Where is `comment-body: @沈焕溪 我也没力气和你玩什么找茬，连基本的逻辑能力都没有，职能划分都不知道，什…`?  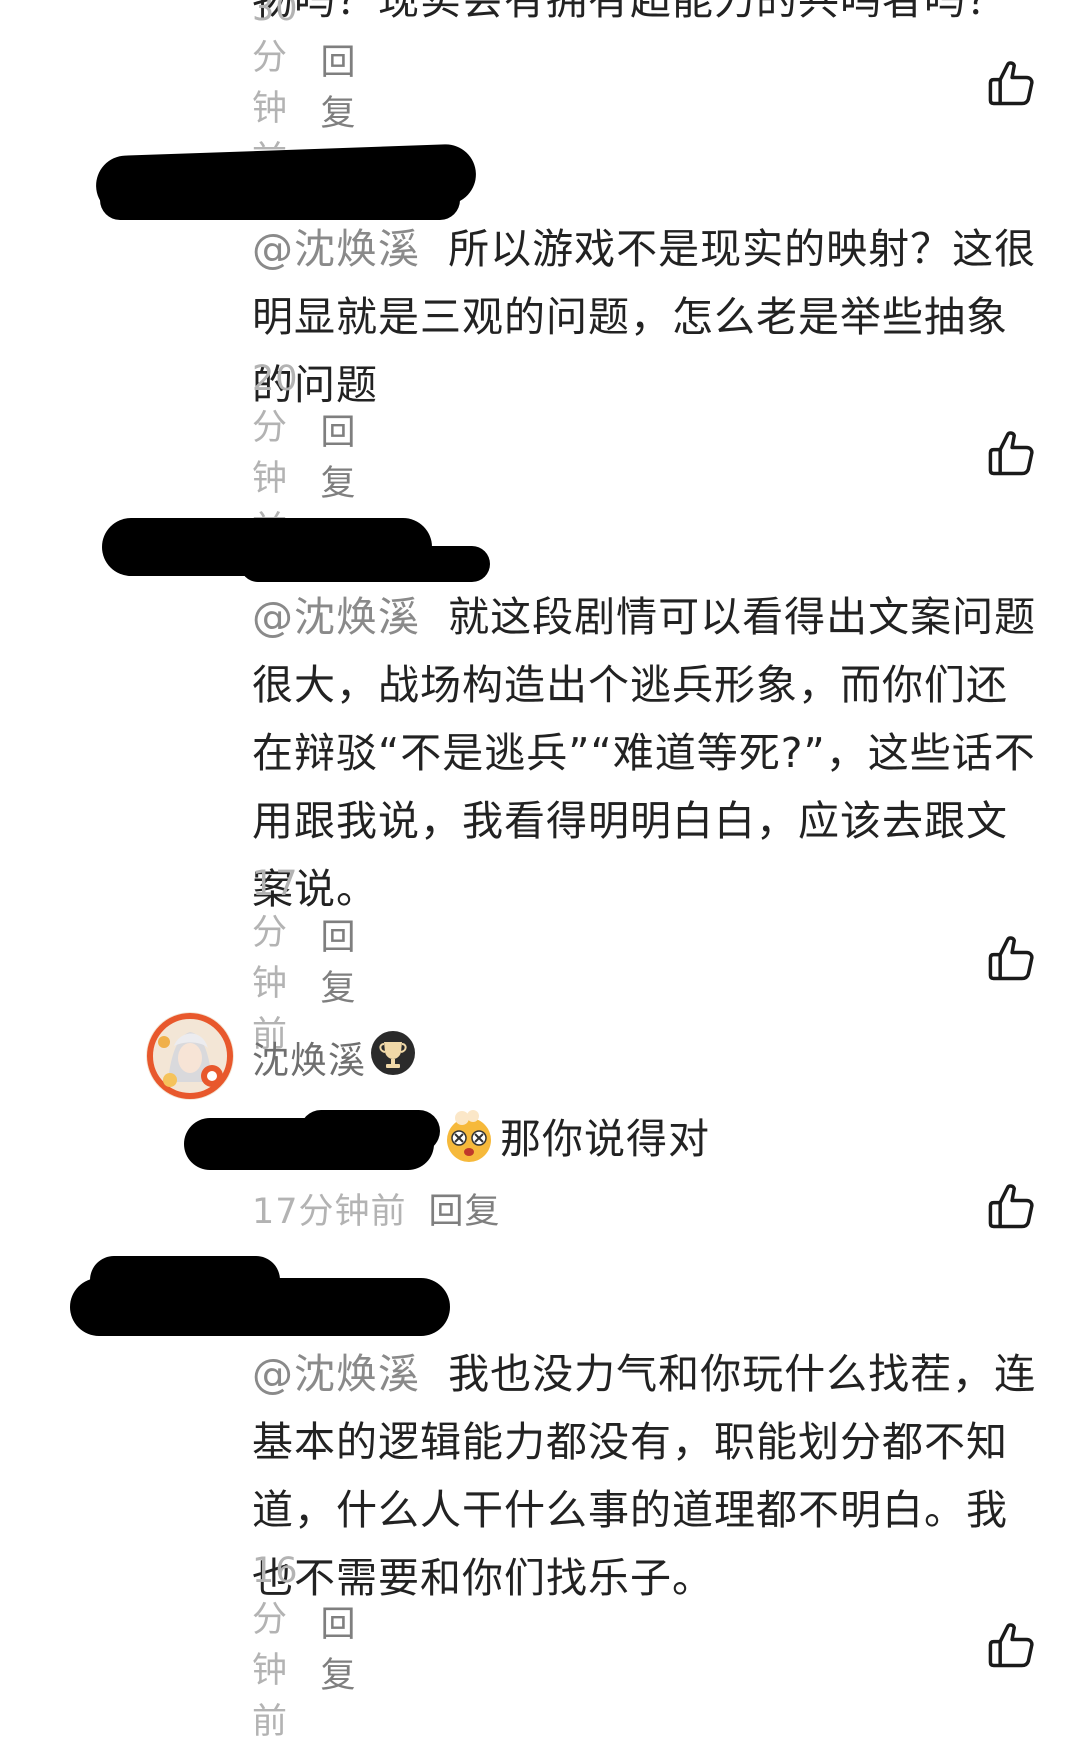 comment-body: @沈焕溪 我也没力气和你玩什么找茬，连基本的逻辑能力都没有，职能划分都不知道，什… is located at coordinates (647, 1476).